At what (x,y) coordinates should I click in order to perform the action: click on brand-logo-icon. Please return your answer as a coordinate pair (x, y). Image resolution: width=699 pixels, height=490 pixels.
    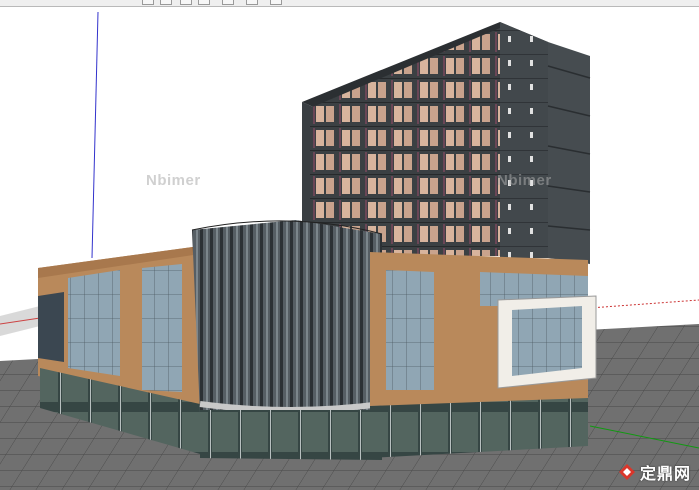
    Looking at the image, I should click on (626, 472).